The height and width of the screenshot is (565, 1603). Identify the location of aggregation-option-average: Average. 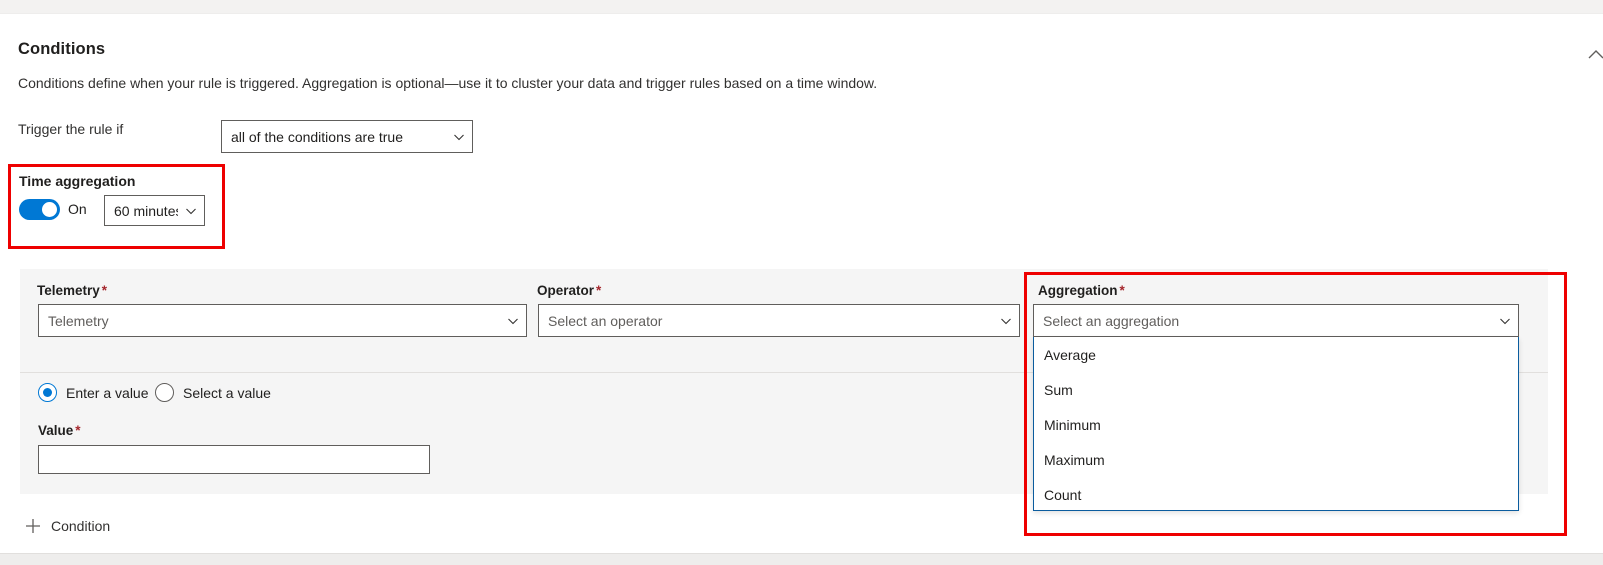
(1276, 354).